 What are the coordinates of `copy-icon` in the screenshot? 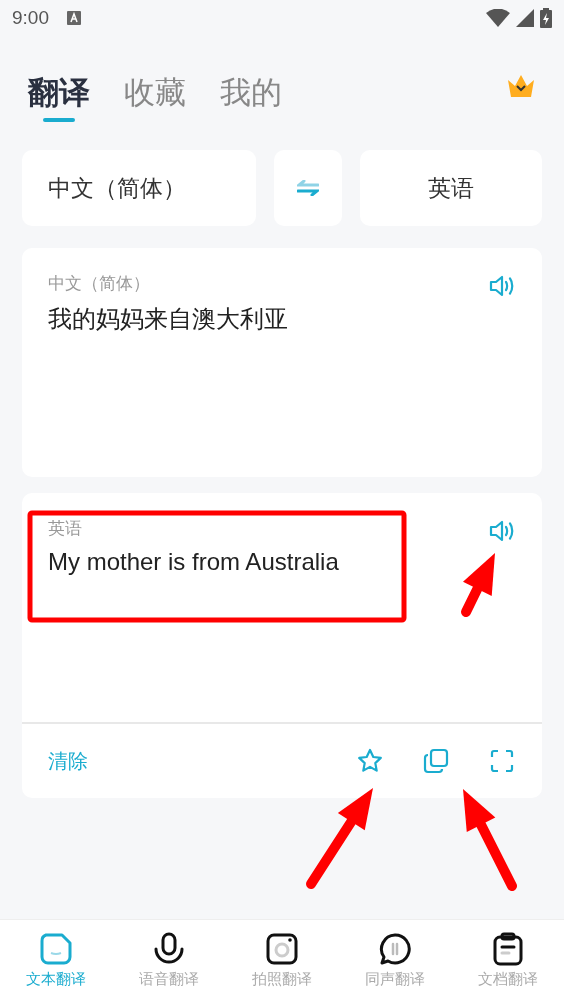 It's located at (436, 761).